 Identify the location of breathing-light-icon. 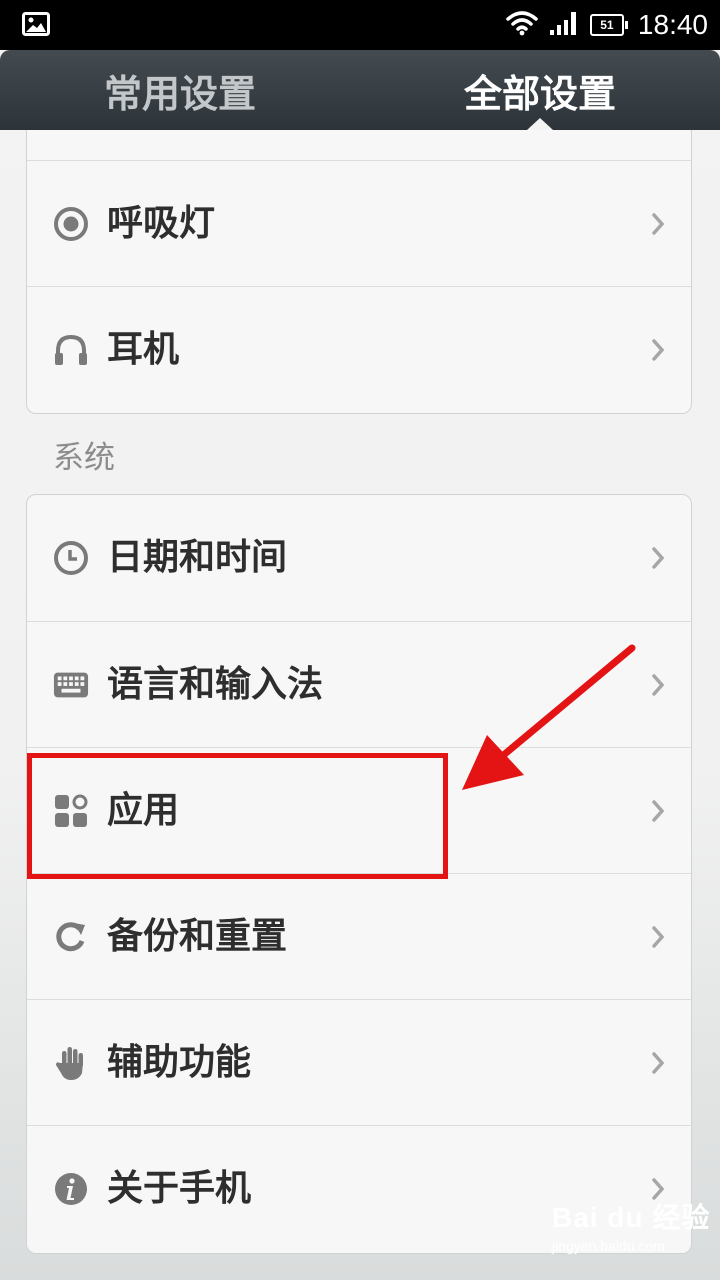
(71, 224).